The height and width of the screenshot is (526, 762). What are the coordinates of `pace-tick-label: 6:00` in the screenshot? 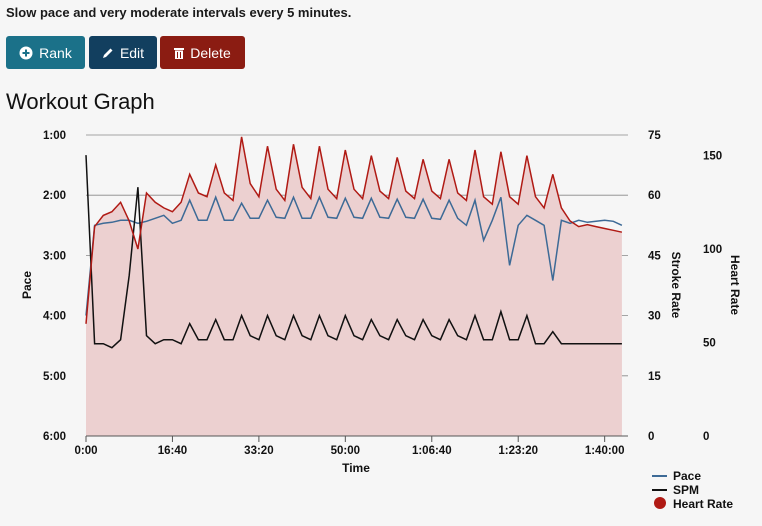 It's located at (54, 437).